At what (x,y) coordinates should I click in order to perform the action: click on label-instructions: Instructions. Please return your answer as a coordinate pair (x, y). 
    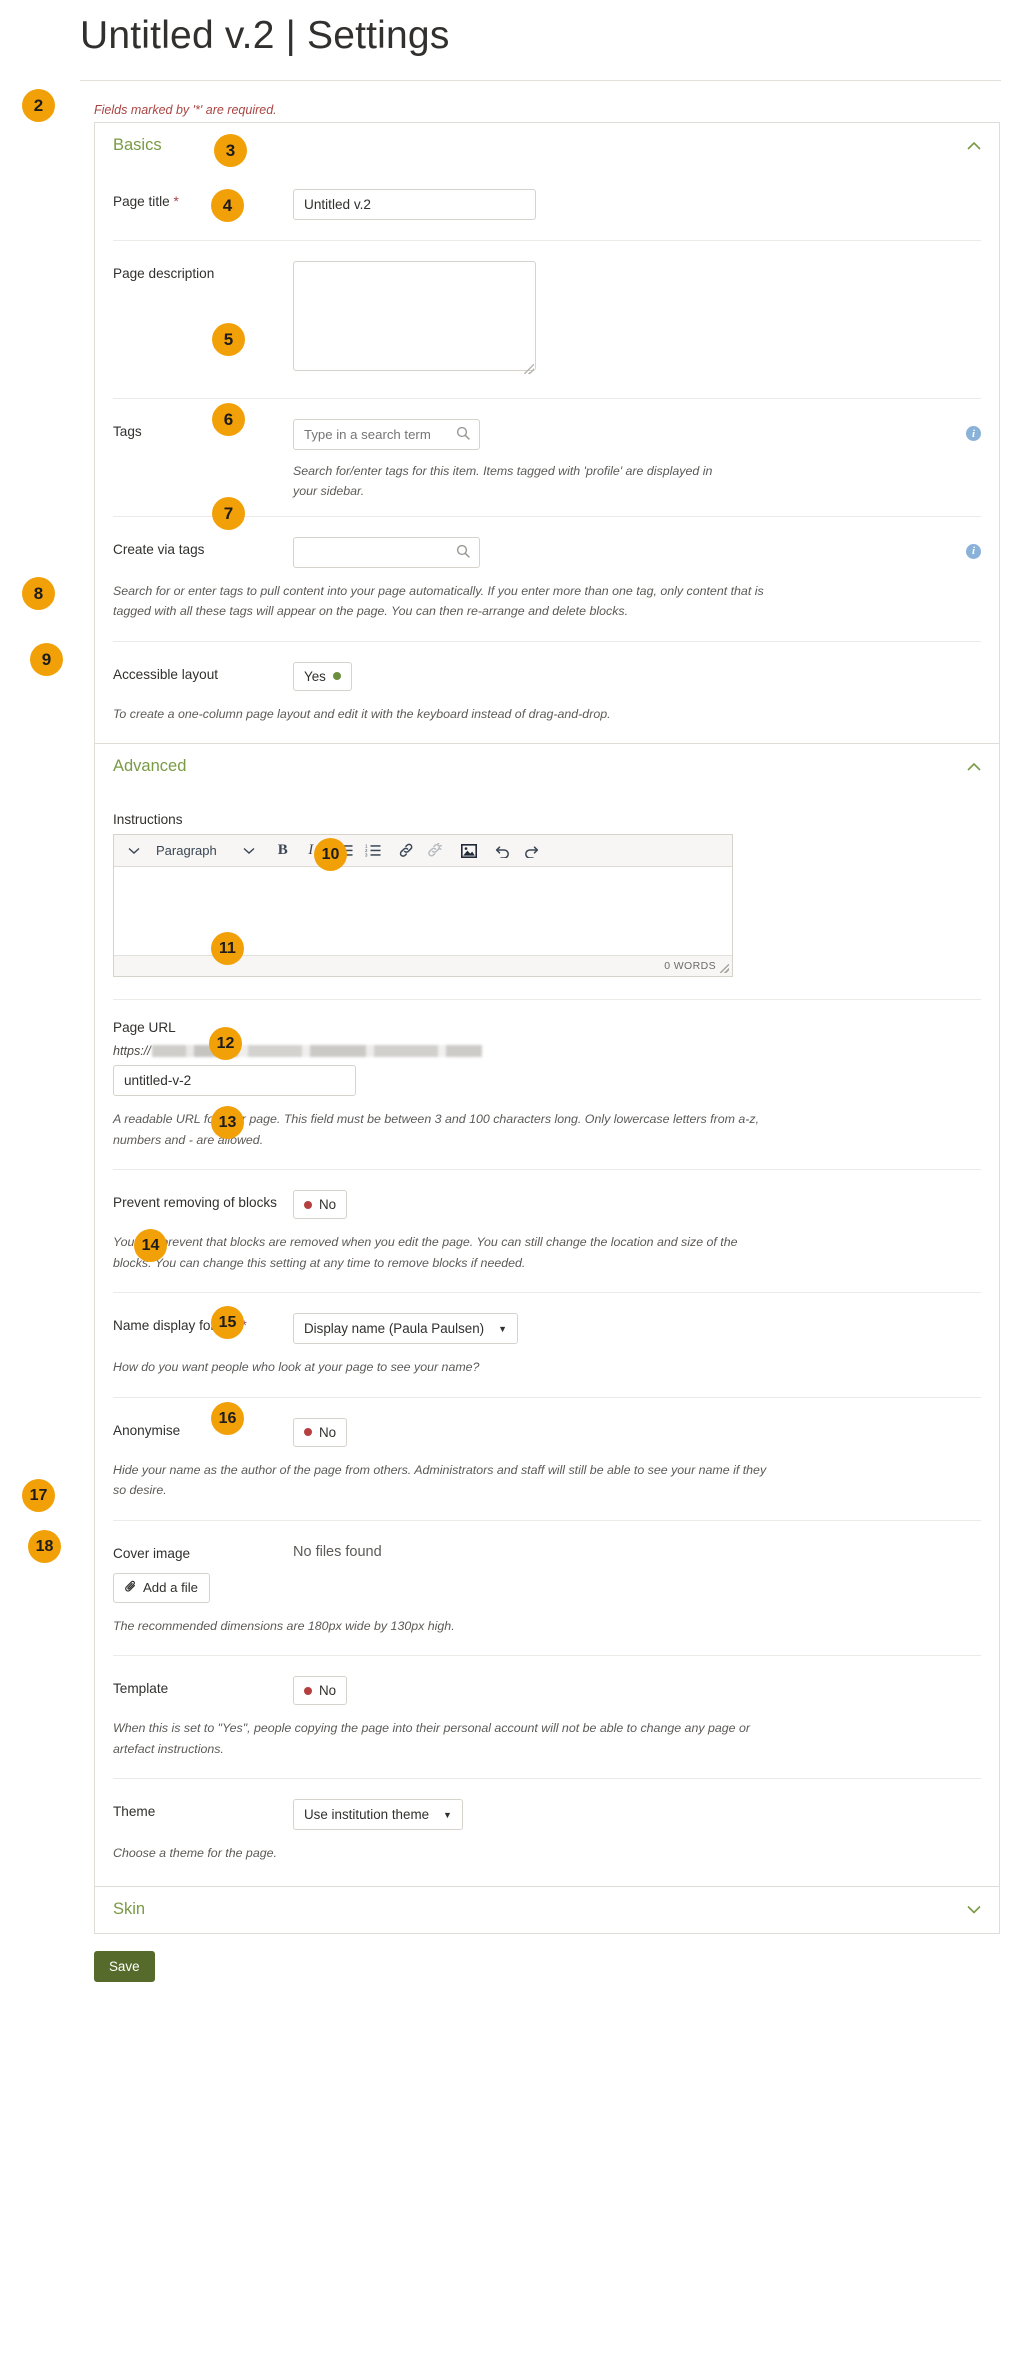
    Looking at the image, I should click on (148, 820).